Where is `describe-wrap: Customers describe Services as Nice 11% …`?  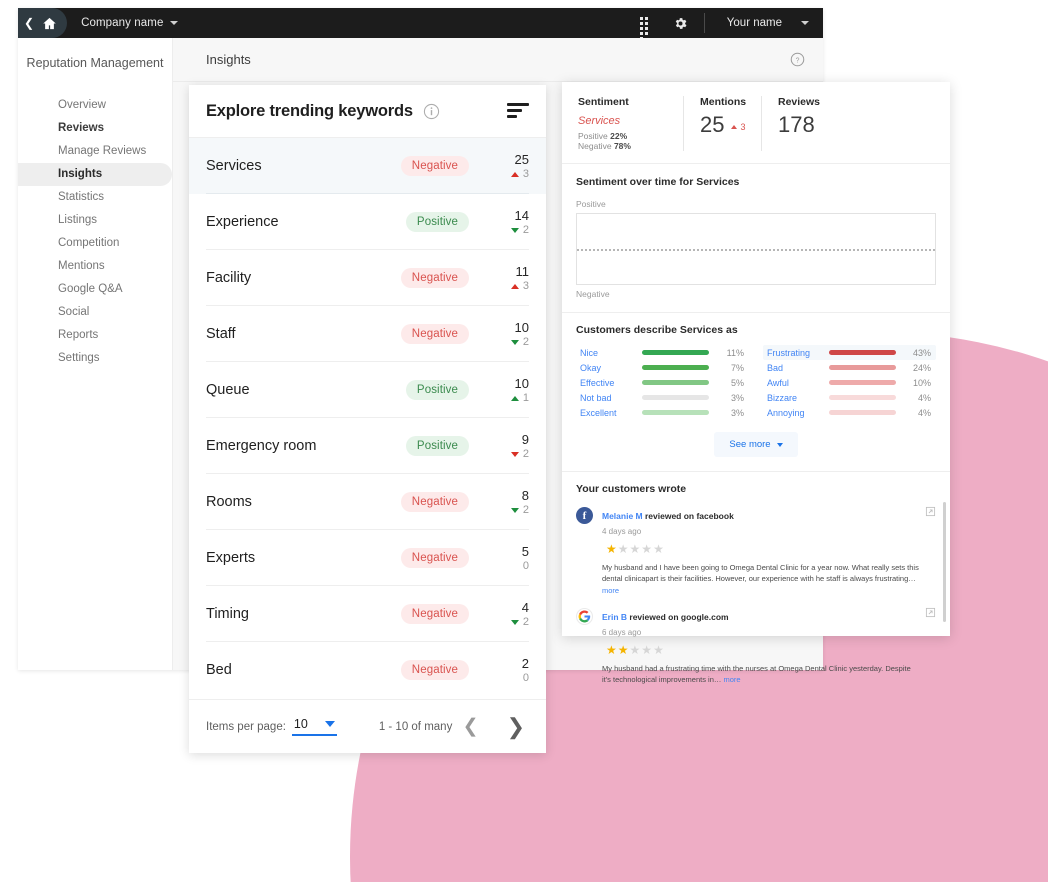
describe-wrap: Customers describe Services as Nice 11% … is located at coordinates (756, 392).